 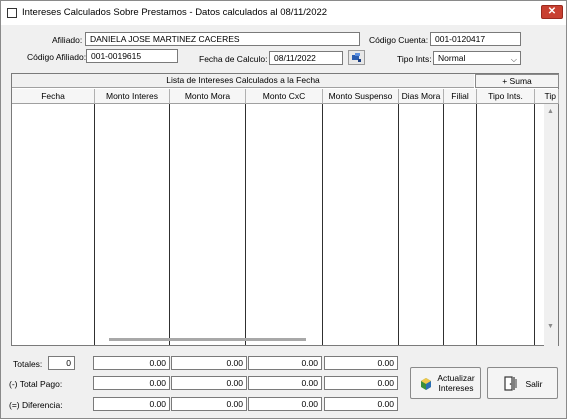 What do you see at coordinates (361, 404) in the screenshot?
I see `diferencia-monto-suspenso: 0.00` at bounding box center [361, 404].